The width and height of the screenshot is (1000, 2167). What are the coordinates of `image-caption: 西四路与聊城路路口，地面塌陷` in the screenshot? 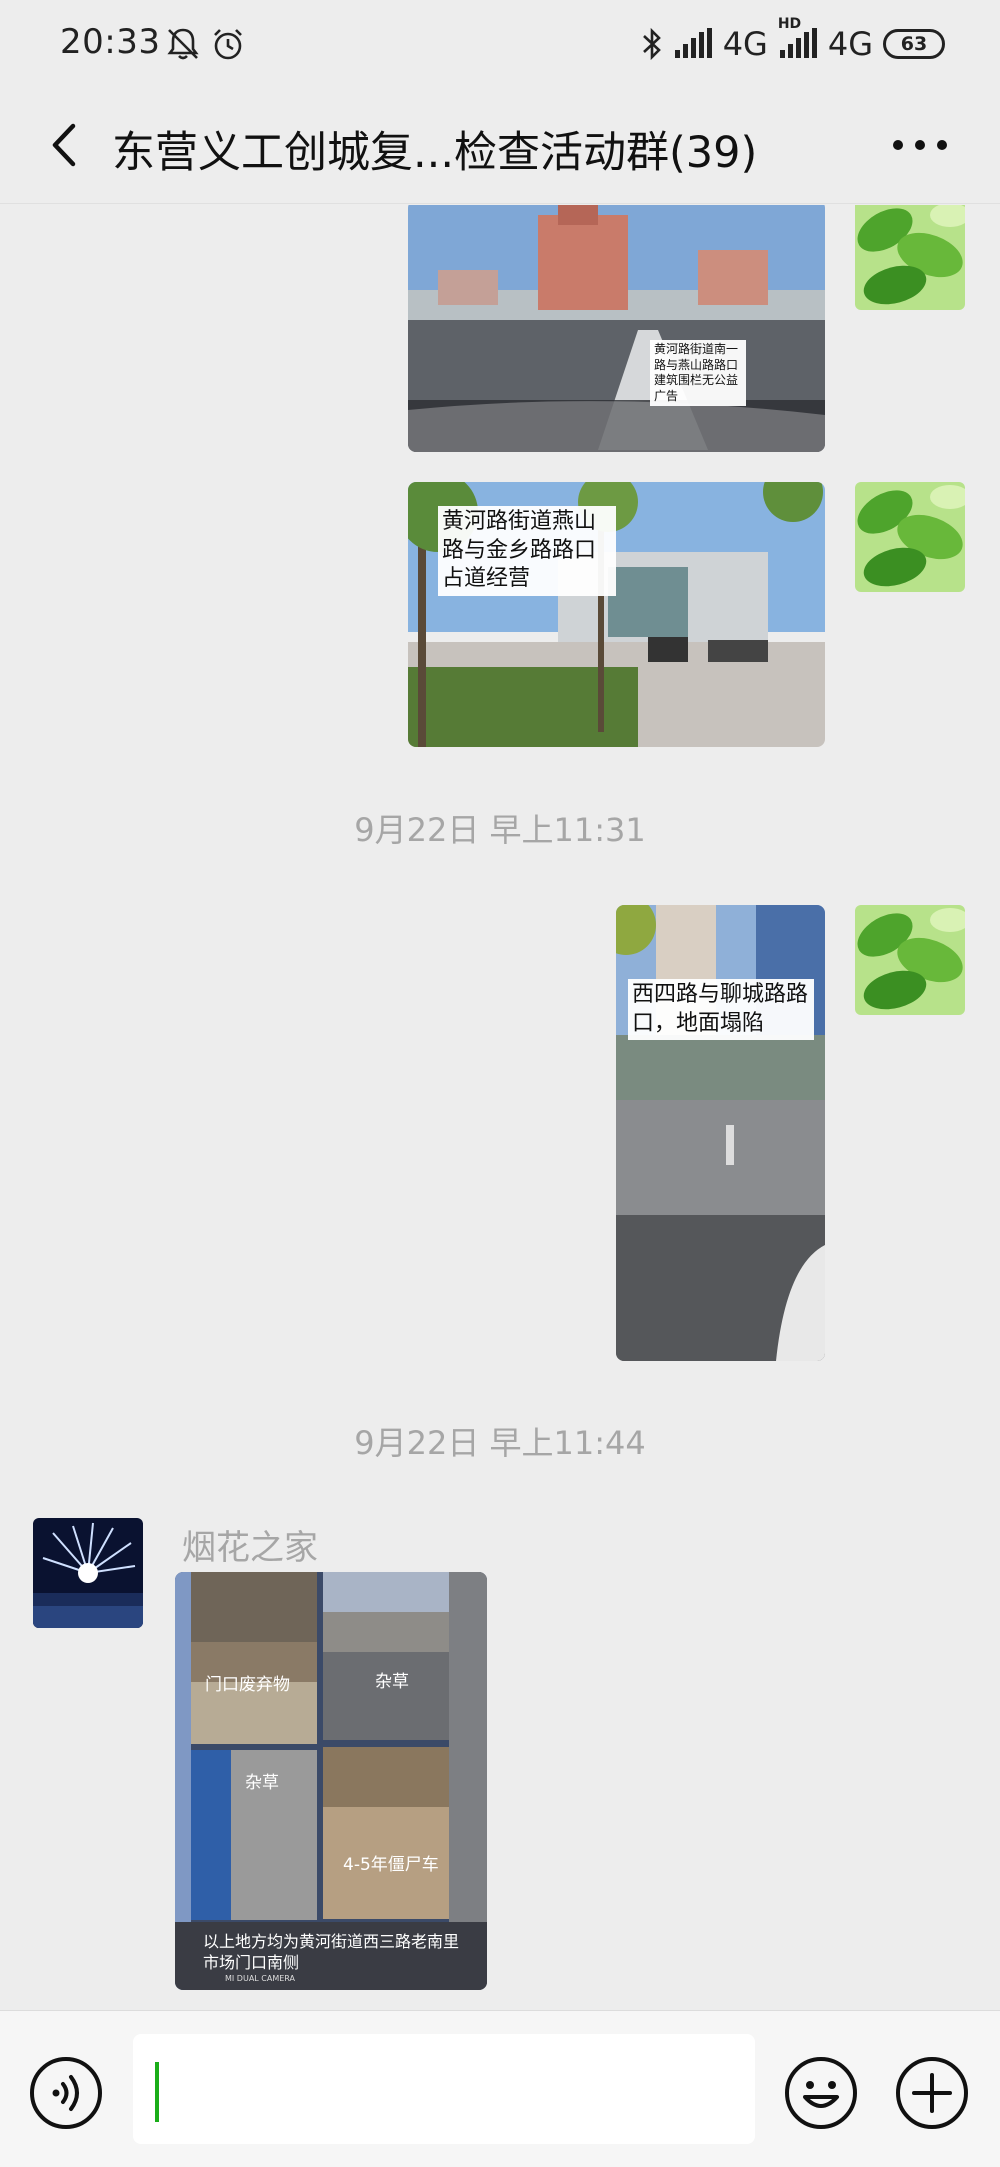 It's located at (721, 1010).